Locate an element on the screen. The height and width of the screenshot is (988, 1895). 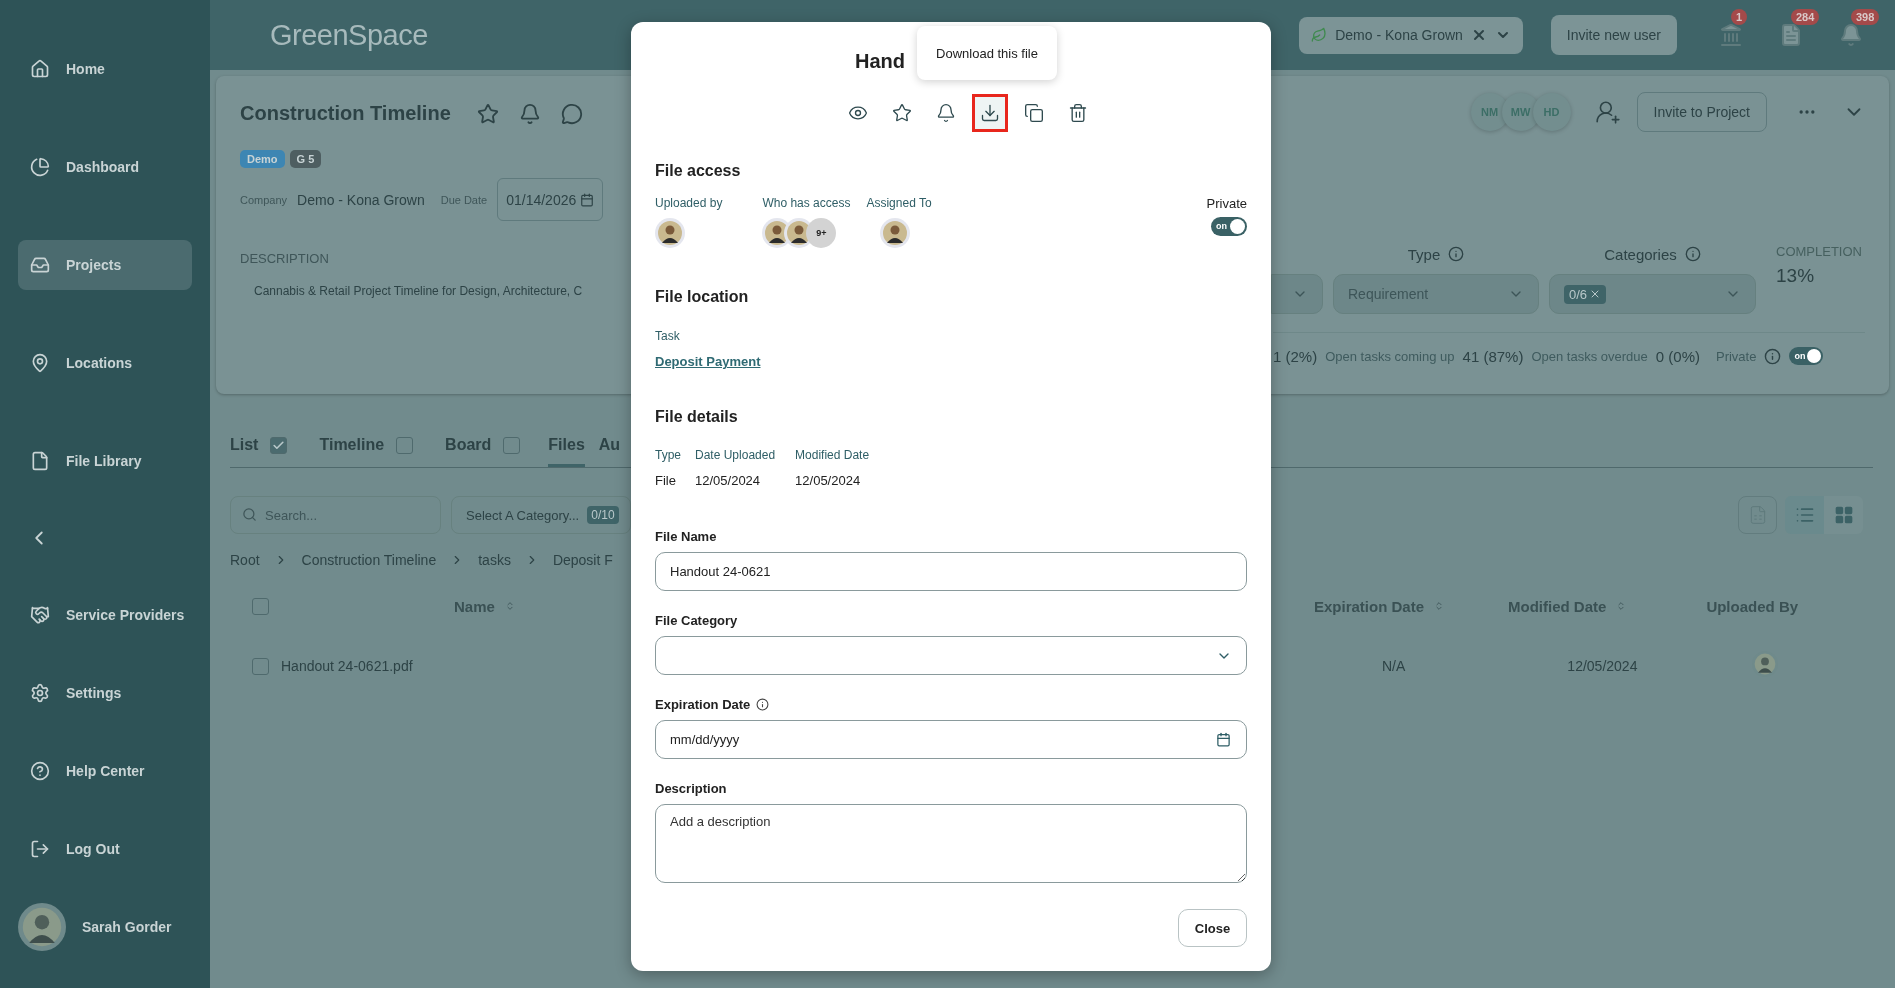
section-heading: File details is located at coordinates (697, 417).